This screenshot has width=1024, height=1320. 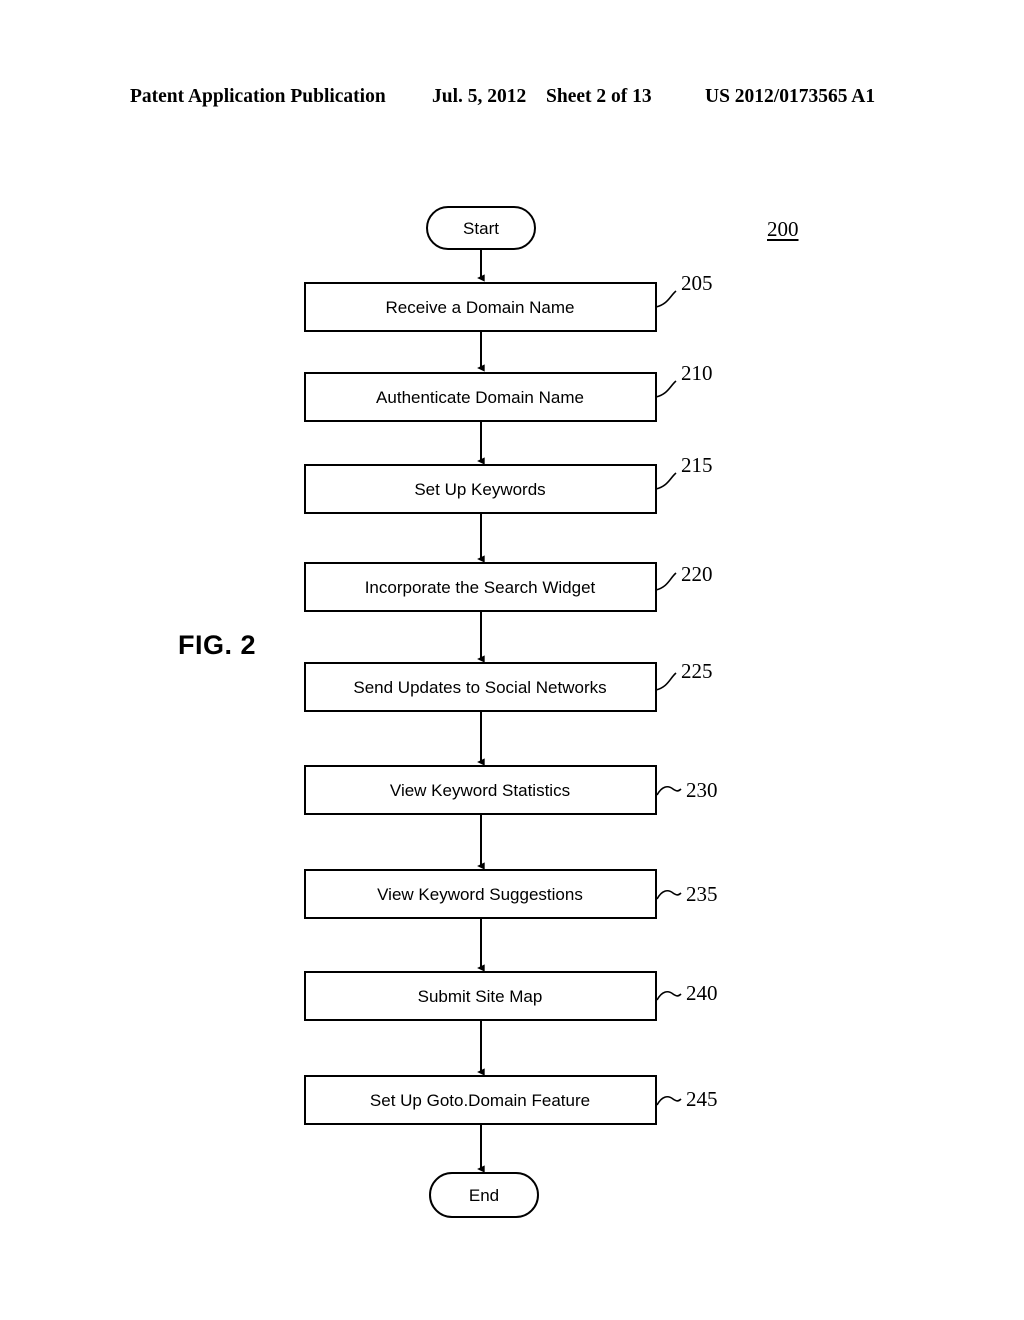 I want to click on ref-210: 210, so click(x=697, y=373).